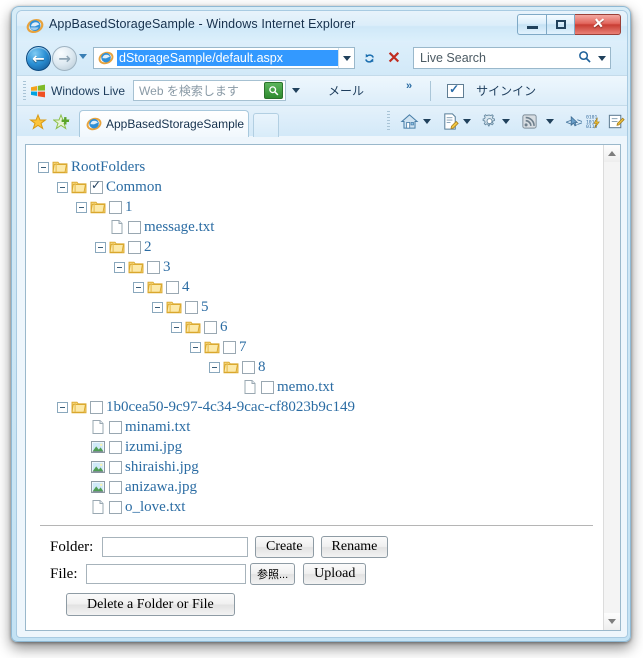 Image resolution: width=643 pixels, height=658 pixels. What do you see at coordinates (38, 58) in the screenshot?
I see `back-button: ←` at bounding box center [38, 58].